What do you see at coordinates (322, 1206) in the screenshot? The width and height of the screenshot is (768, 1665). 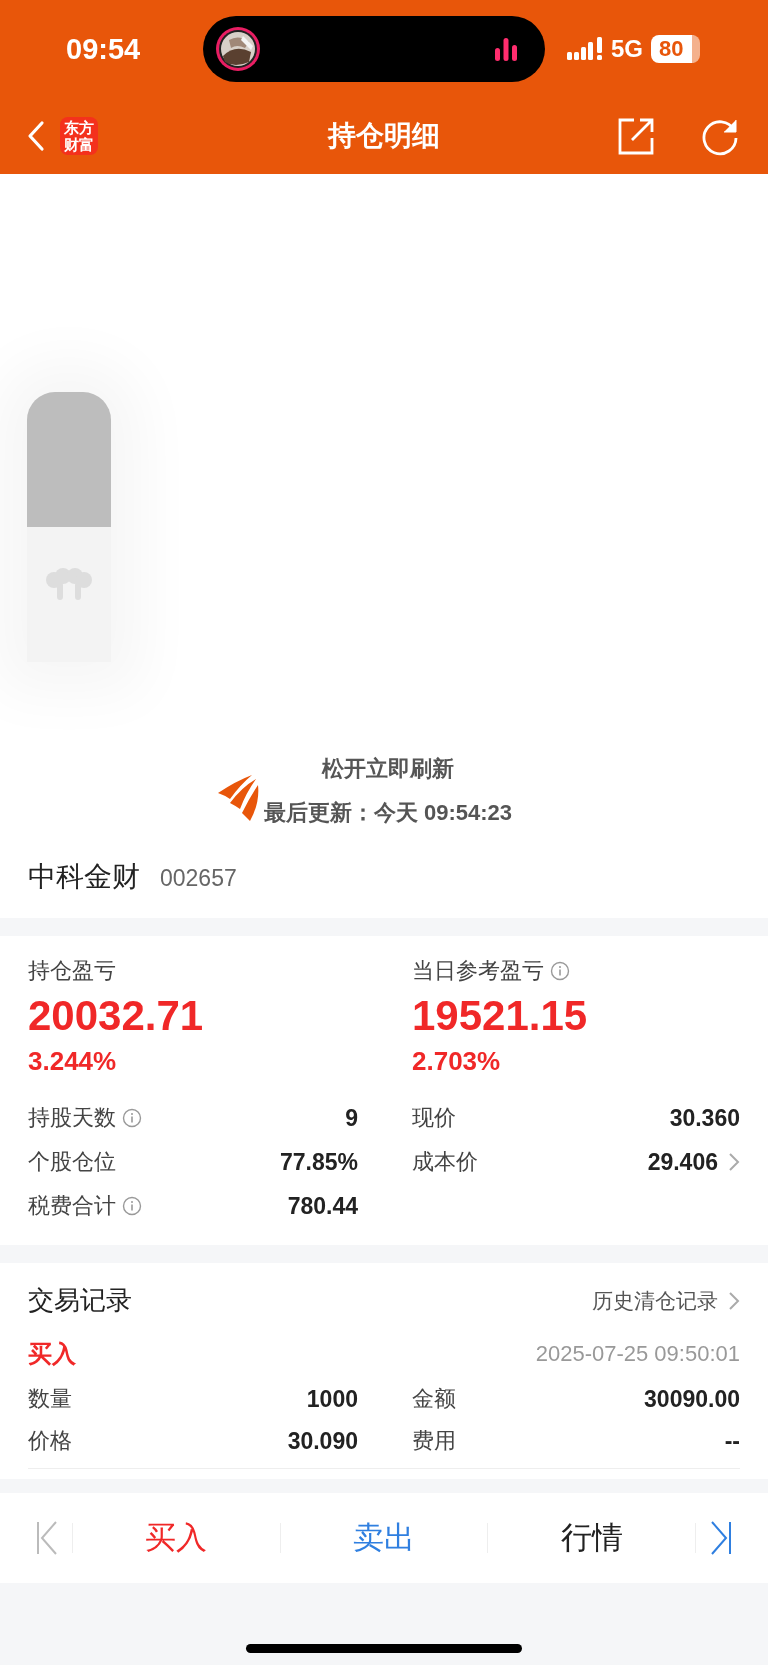 I see `stat-value: 780.44` at bounding box center [322, 1206].